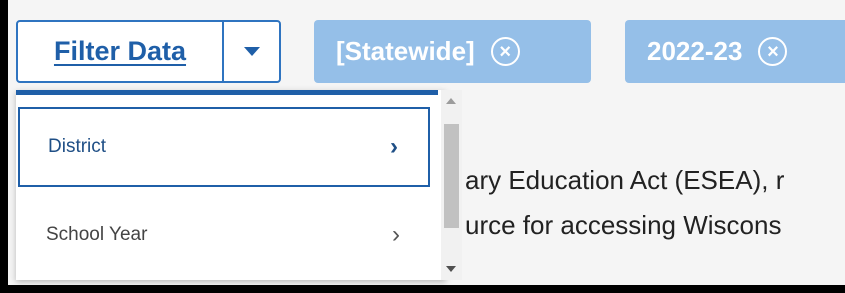  What do you see at coordinates (97, 234) in the screenshot?
I see `menu-item-label: School Year` at bounding box center [97, 234].